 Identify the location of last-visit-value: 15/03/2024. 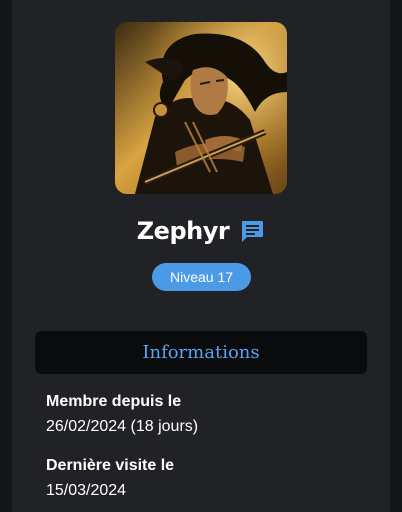
(86, 490).